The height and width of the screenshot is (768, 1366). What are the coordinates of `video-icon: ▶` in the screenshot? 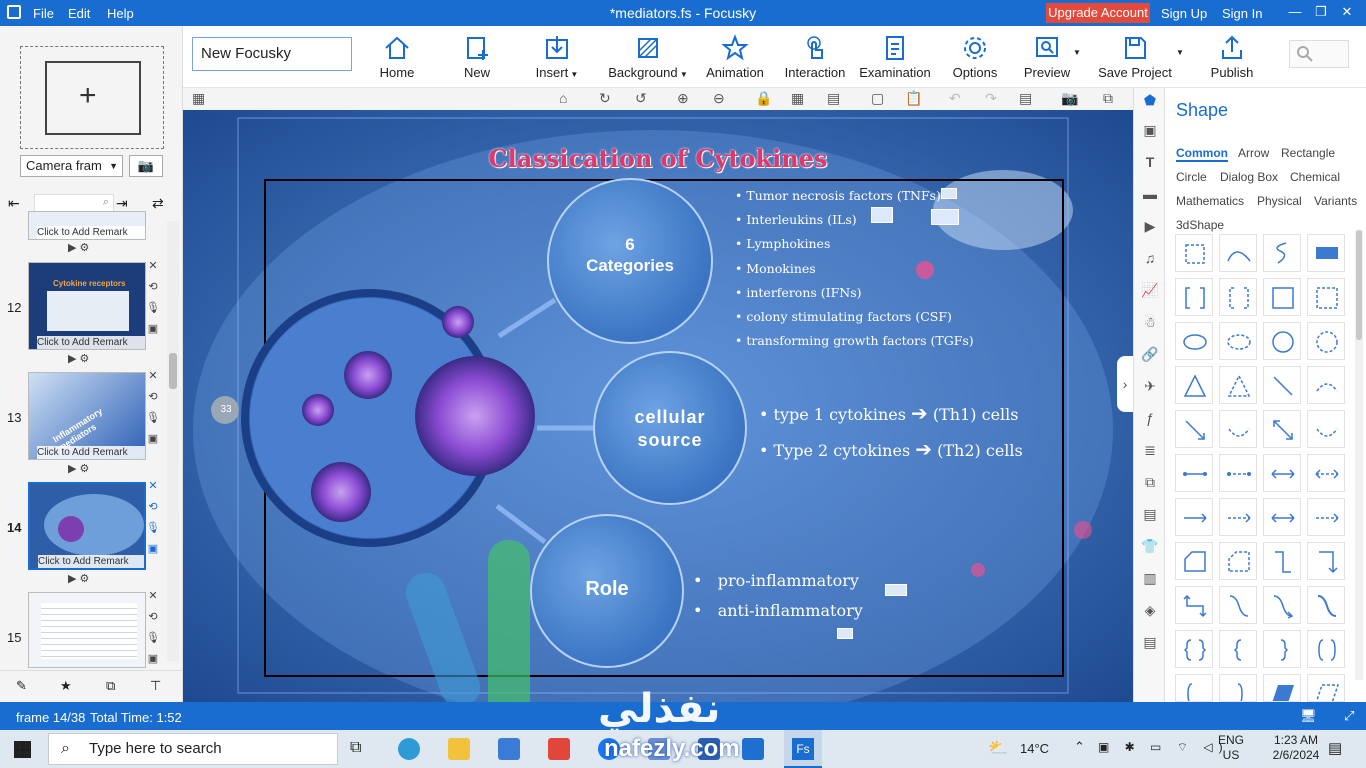 It's located at (1150, 228).